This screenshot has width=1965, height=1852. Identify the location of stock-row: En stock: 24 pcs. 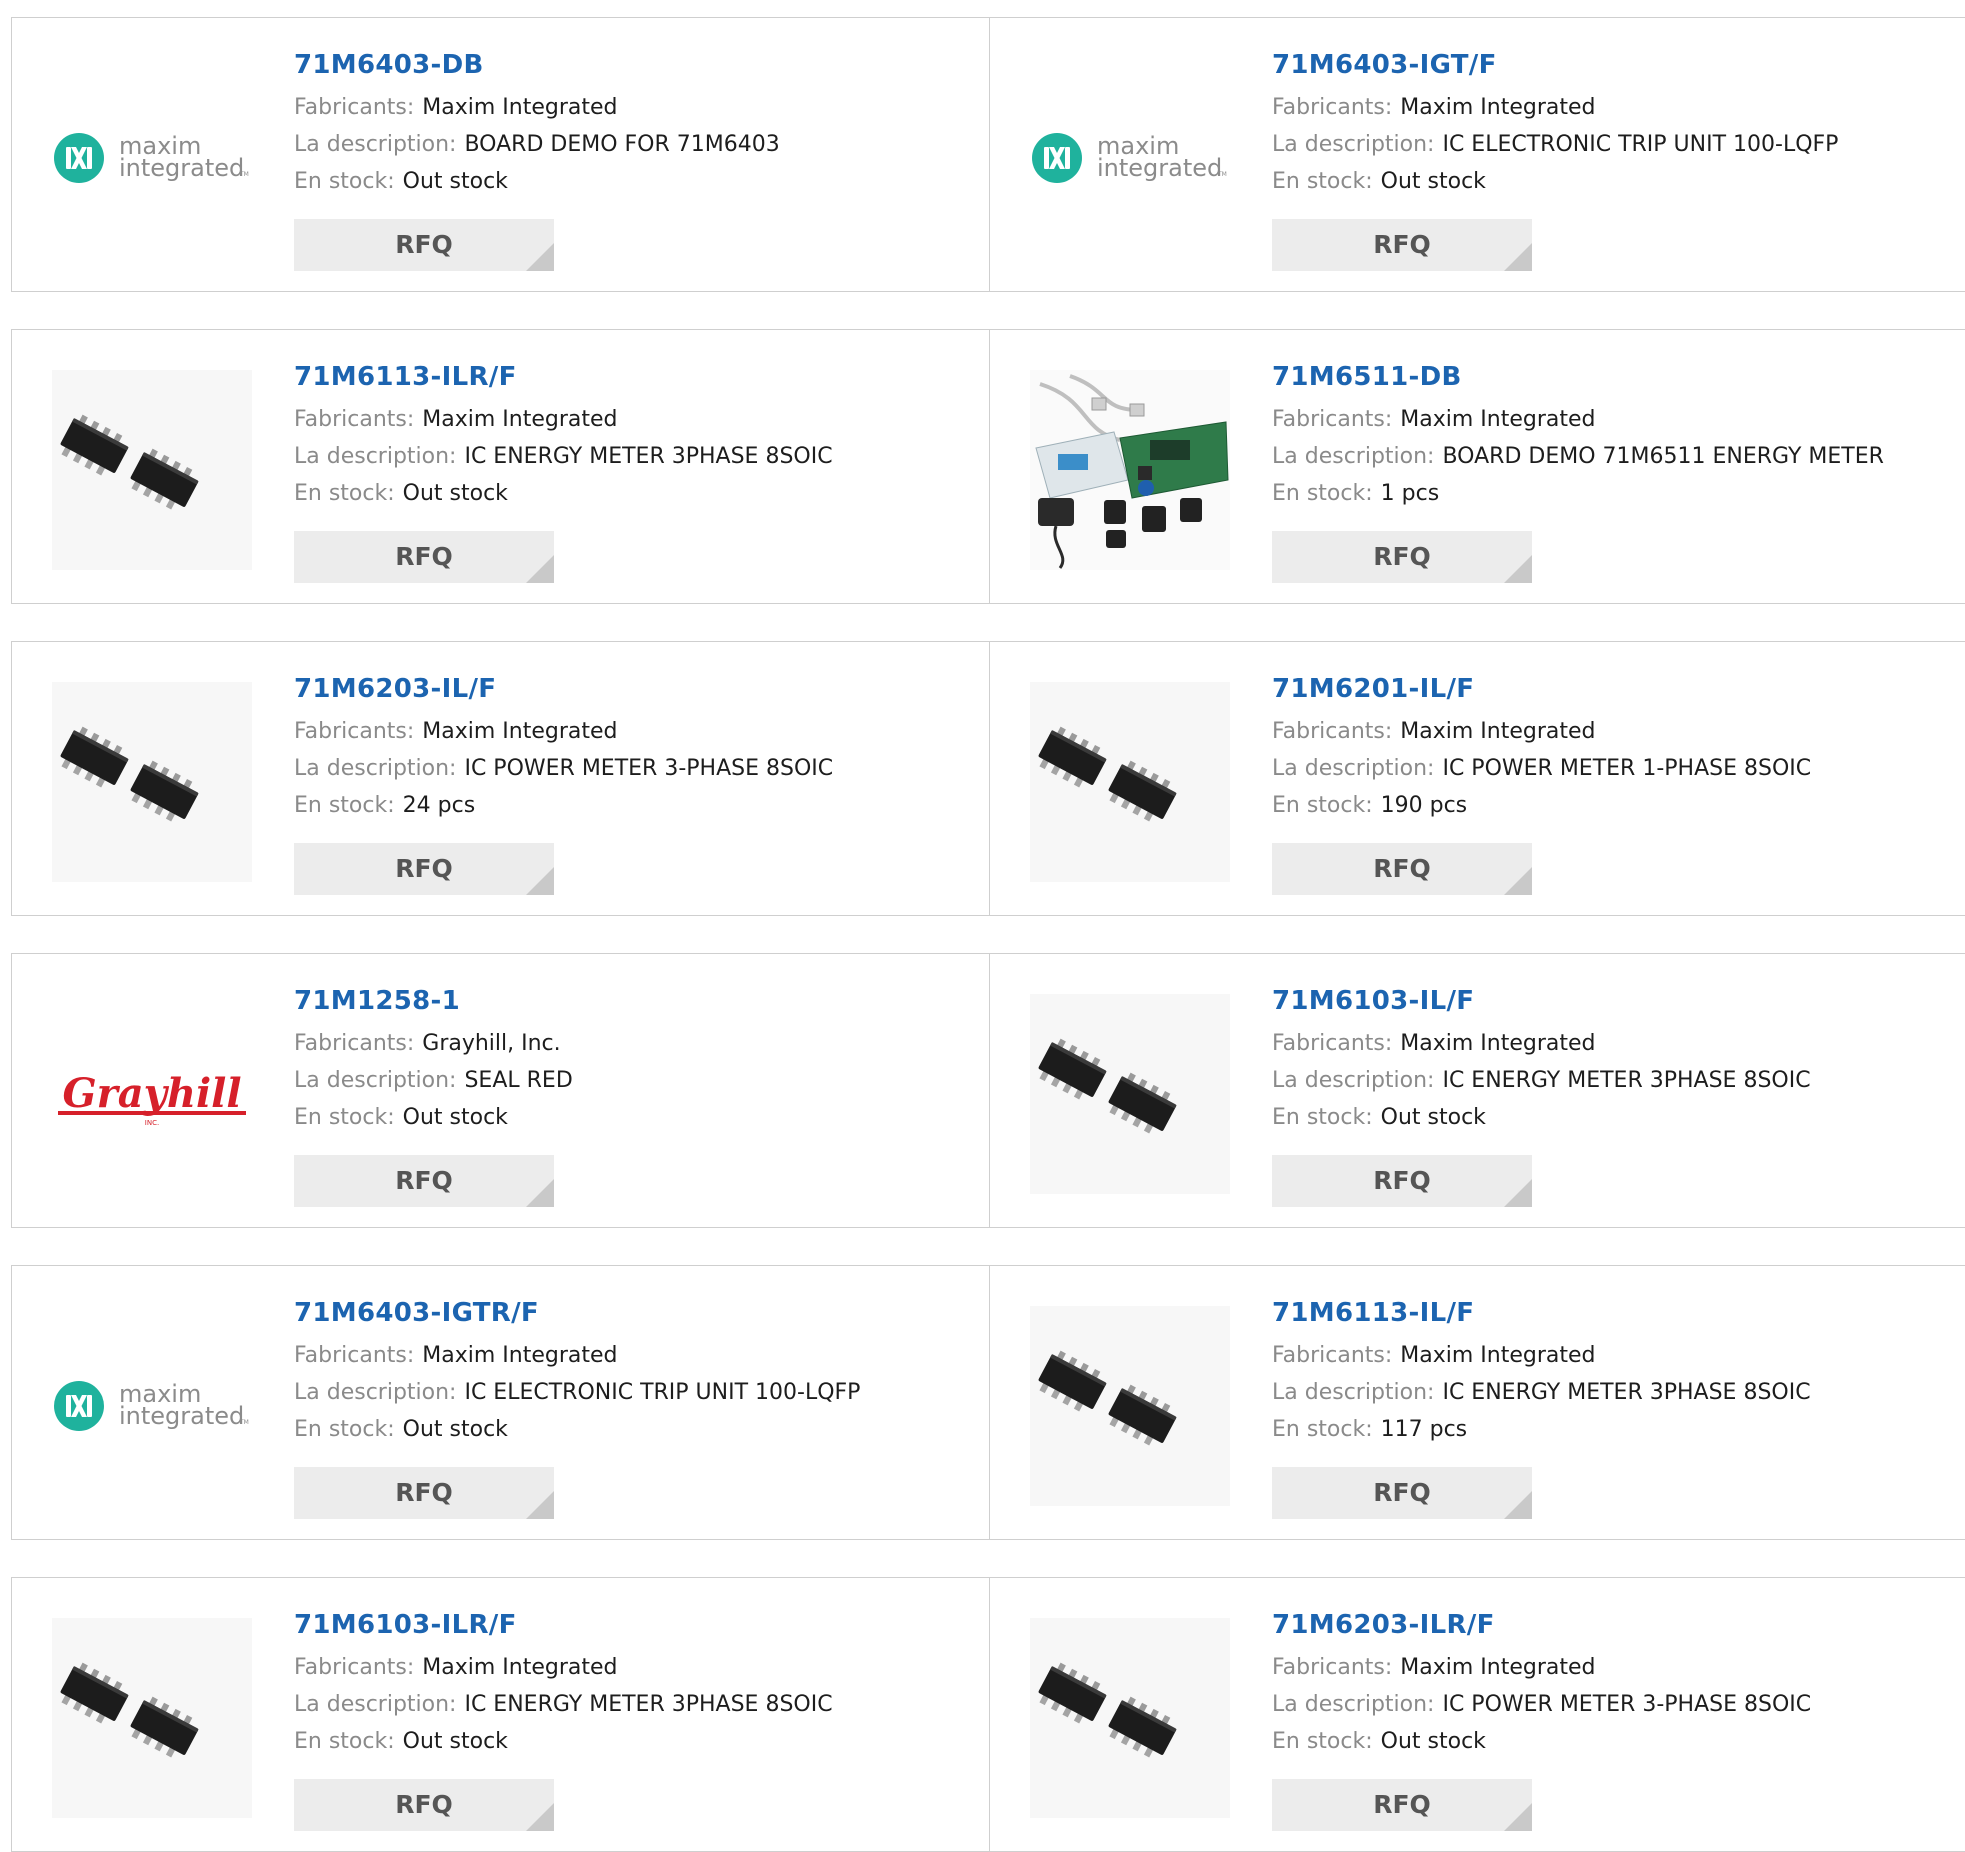
(636, 805).